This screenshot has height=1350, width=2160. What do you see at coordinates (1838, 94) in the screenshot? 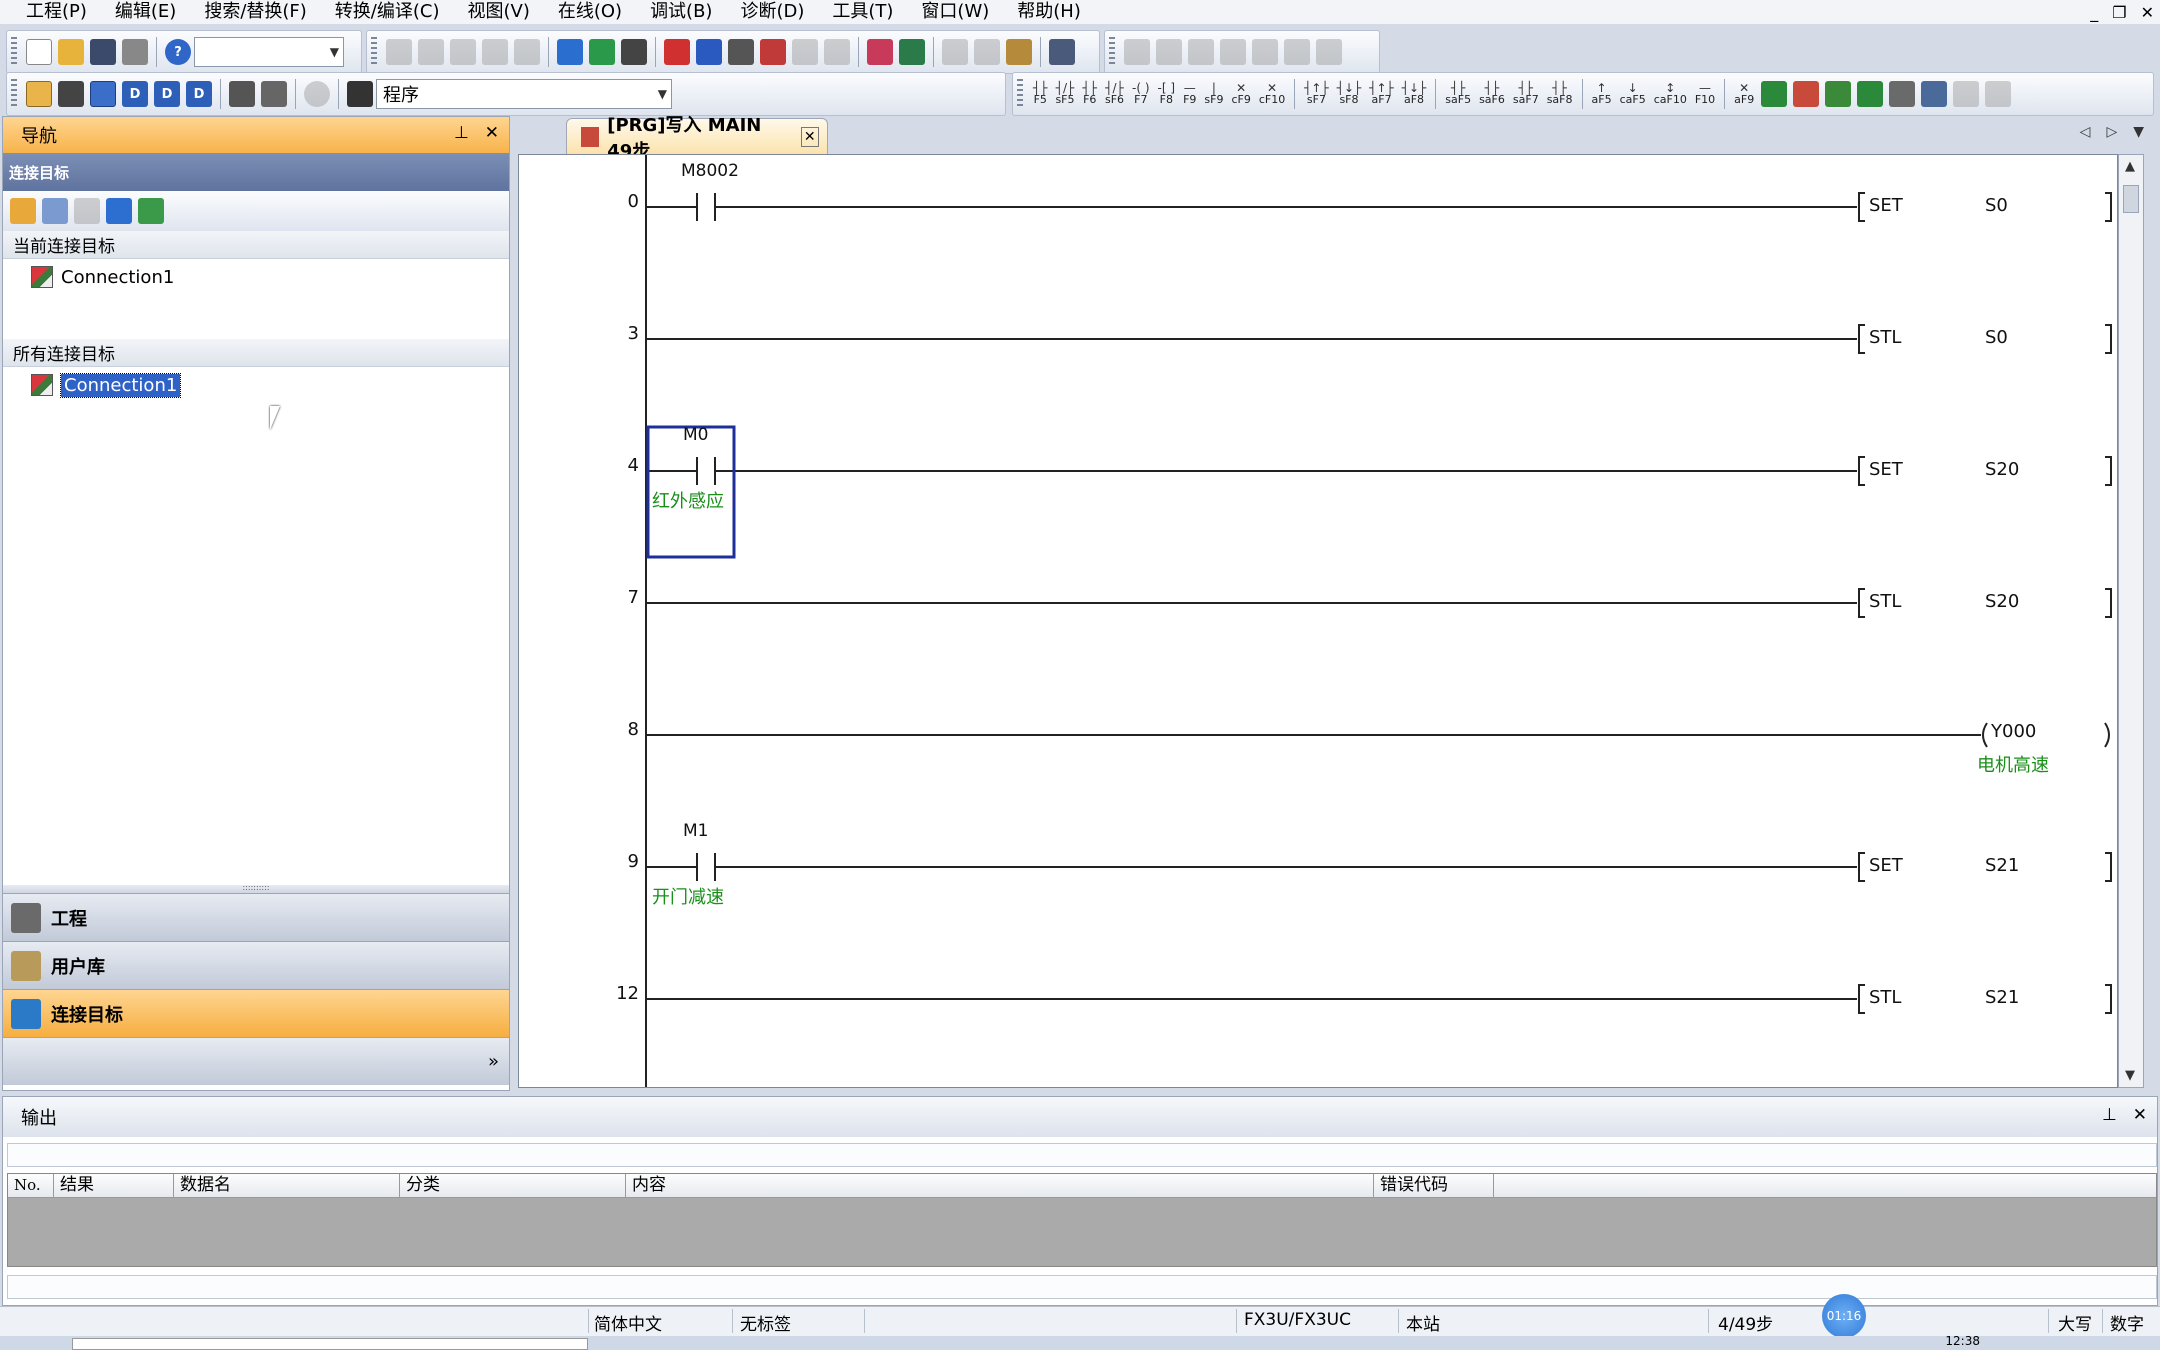
I see `ladder-tool-f-icon-c-icon` at bounding box center [1838, 94].